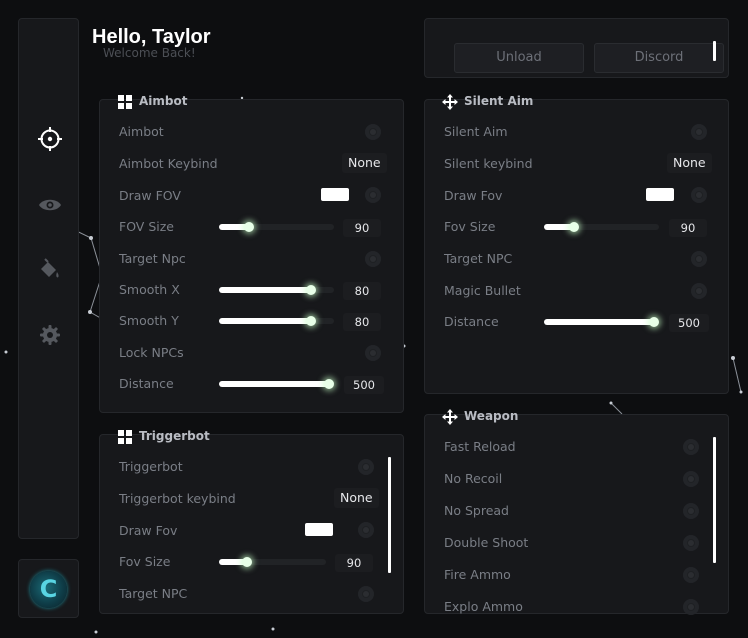 Image resolution: width=748 pixels, height=638 pixels. Describe the element at coordinates (50, 270) in the screenshot. I see `paint-bucket-icon` at that location.